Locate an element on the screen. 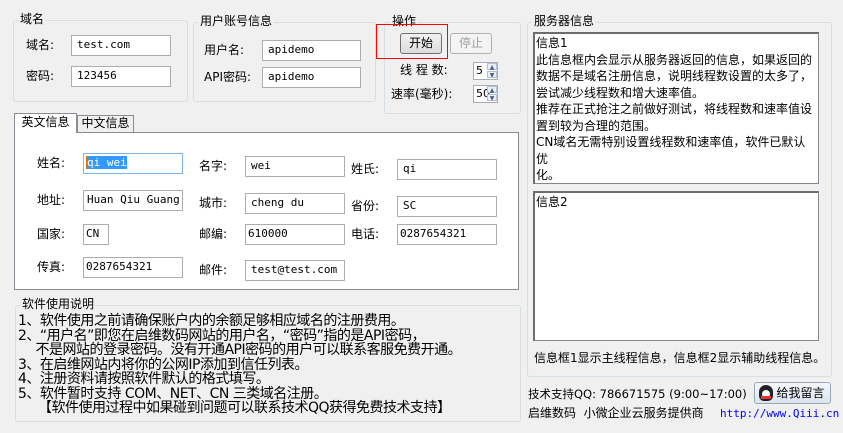 Image resolution: width=843 pixels, height=433 pixels. country-label: 国家: is located at coordinates (51, 234).